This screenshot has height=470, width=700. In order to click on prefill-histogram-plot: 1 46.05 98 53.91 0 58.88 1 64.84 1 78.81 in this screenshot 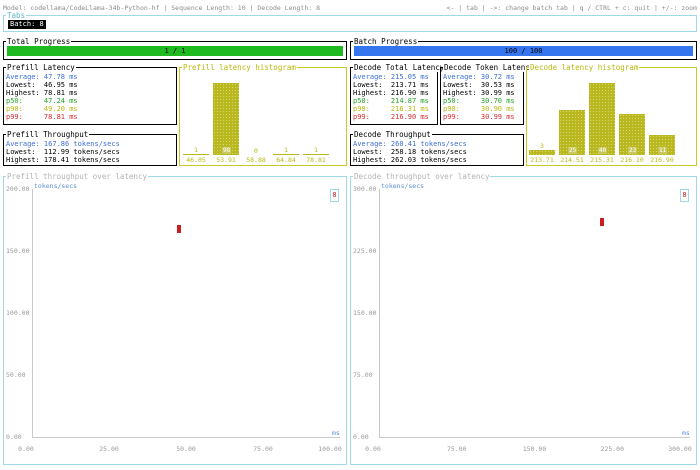, I will do `click(263, 116)`.